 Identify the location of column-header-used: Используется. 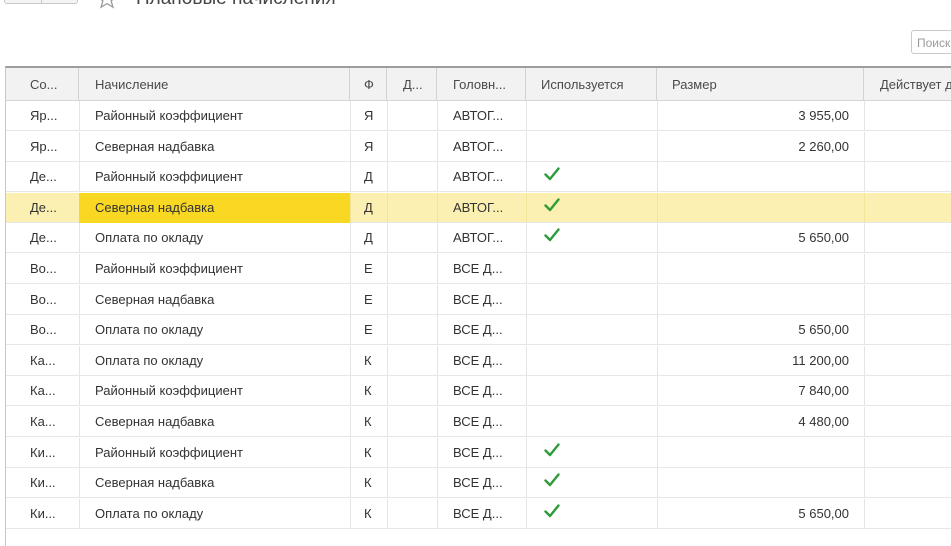
(591, 84).